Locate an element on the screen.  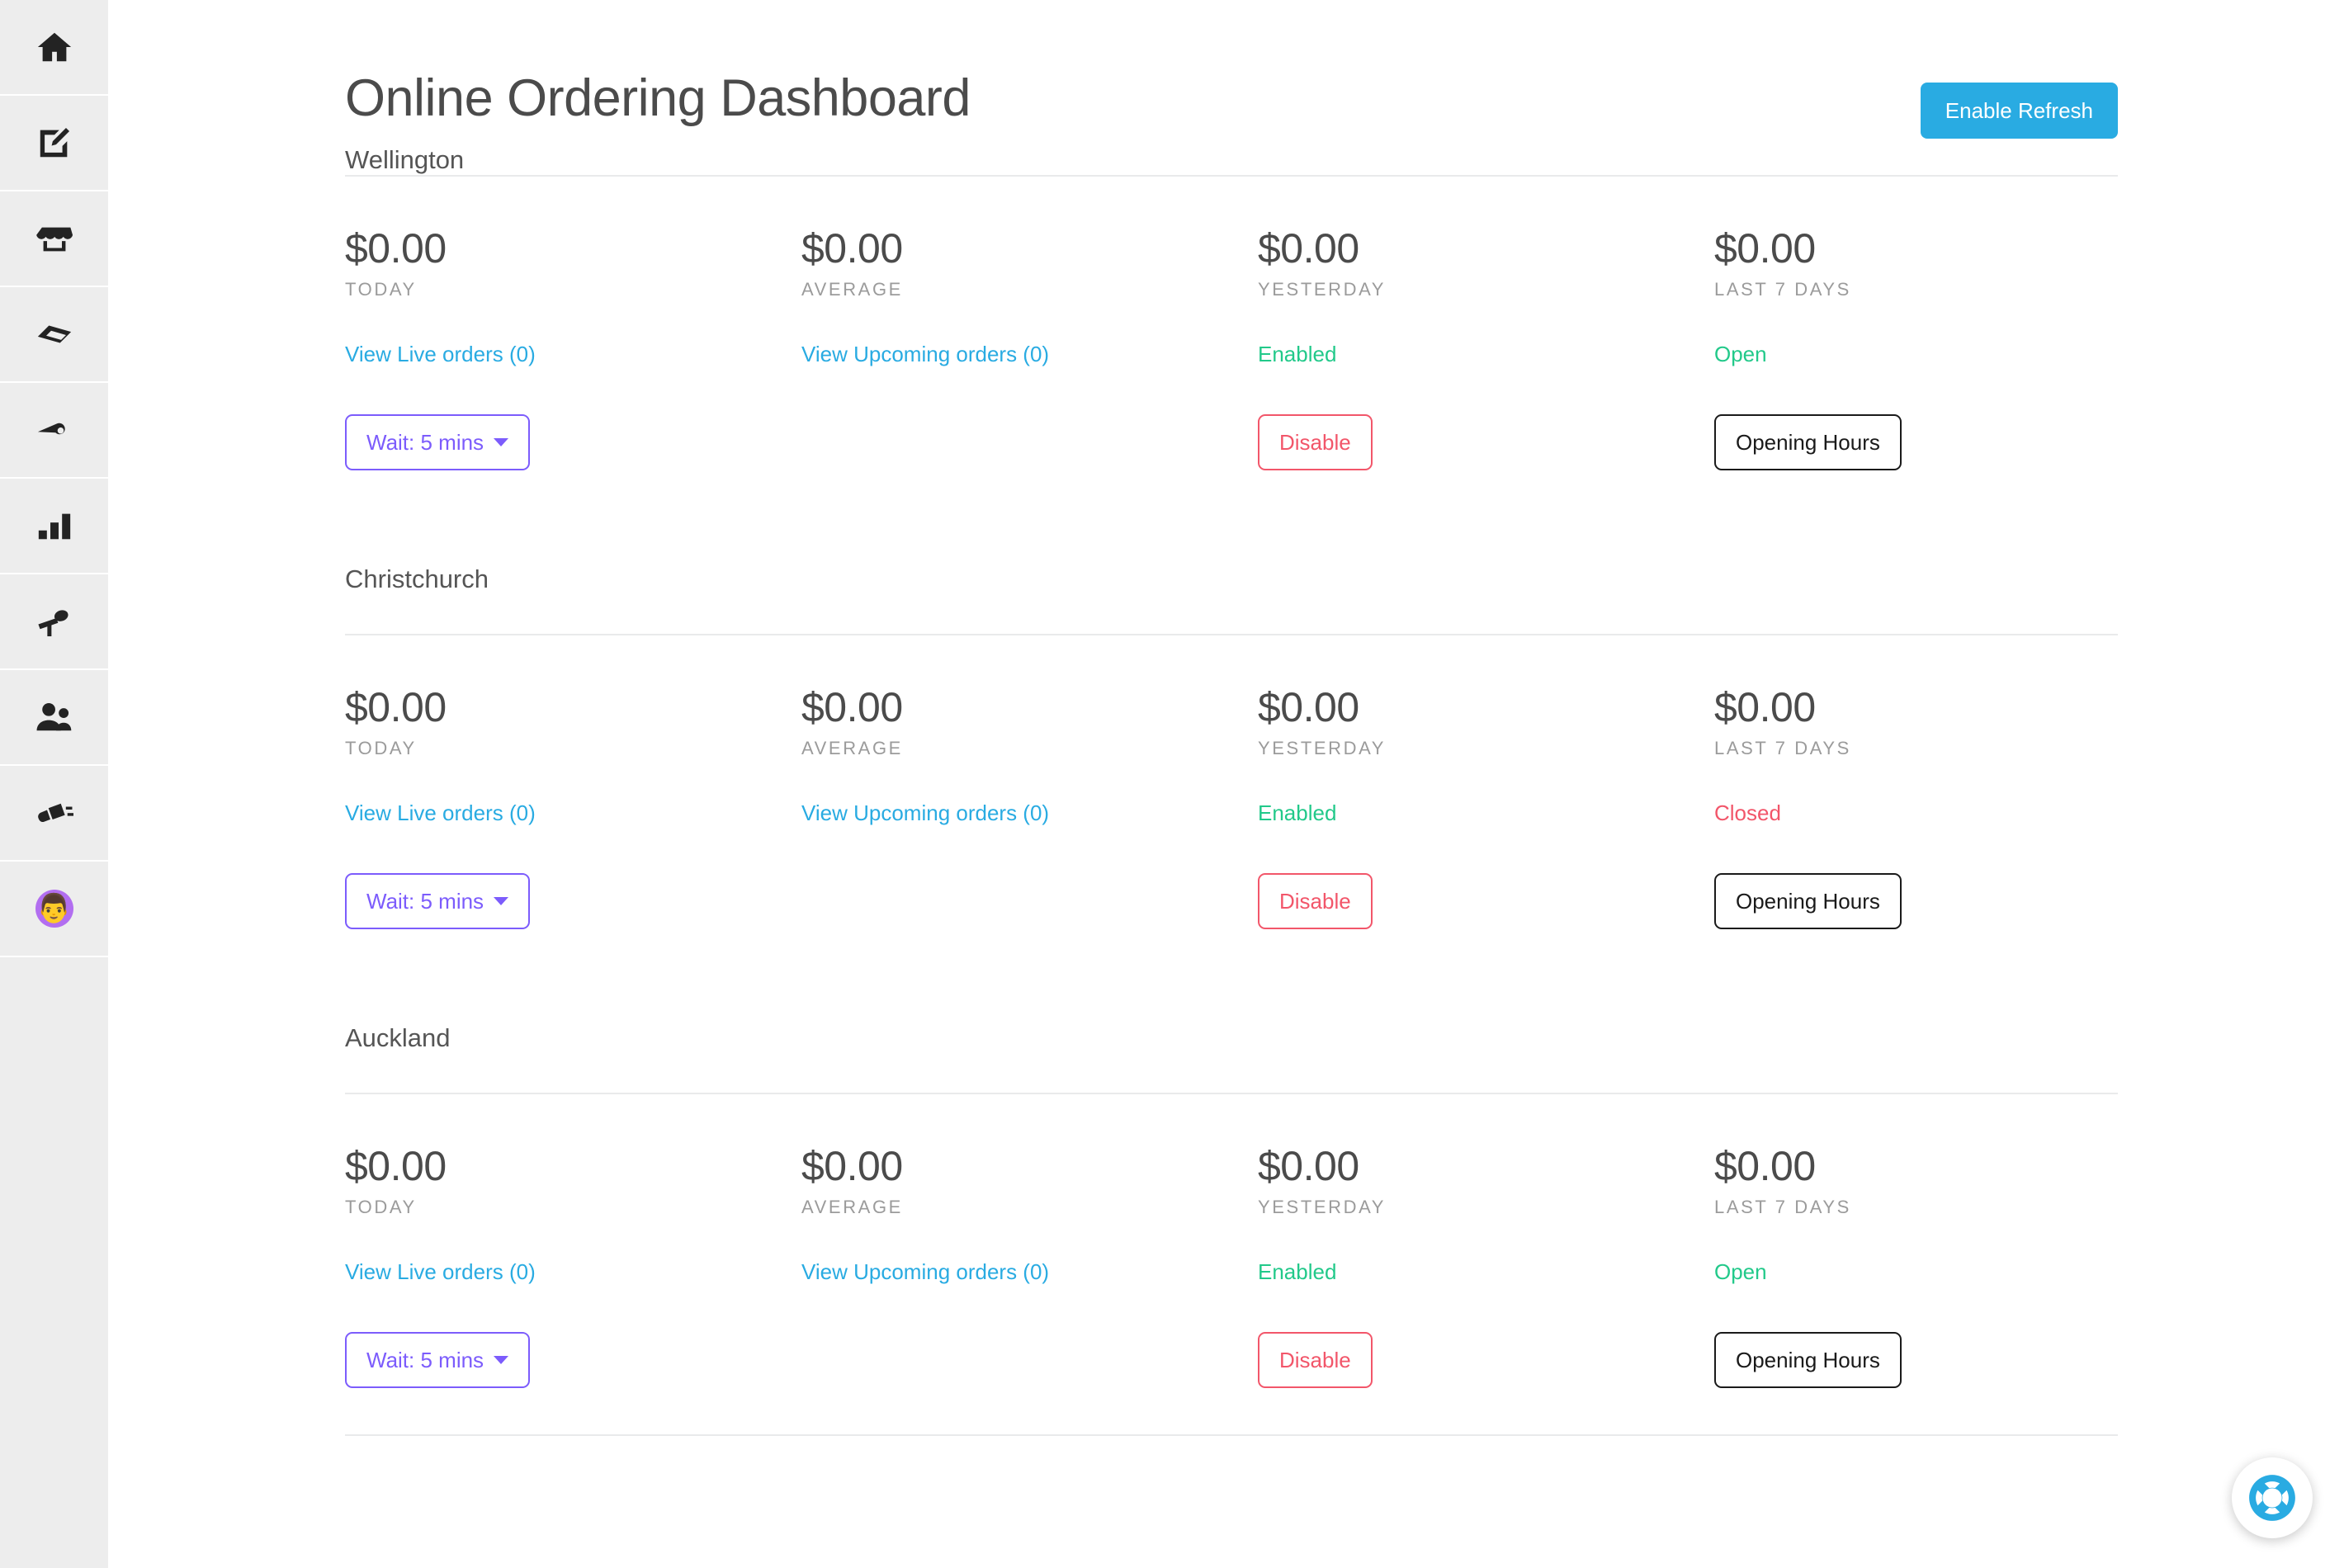
avatar-glyph: 👨 is located at coordinates (54, 908).